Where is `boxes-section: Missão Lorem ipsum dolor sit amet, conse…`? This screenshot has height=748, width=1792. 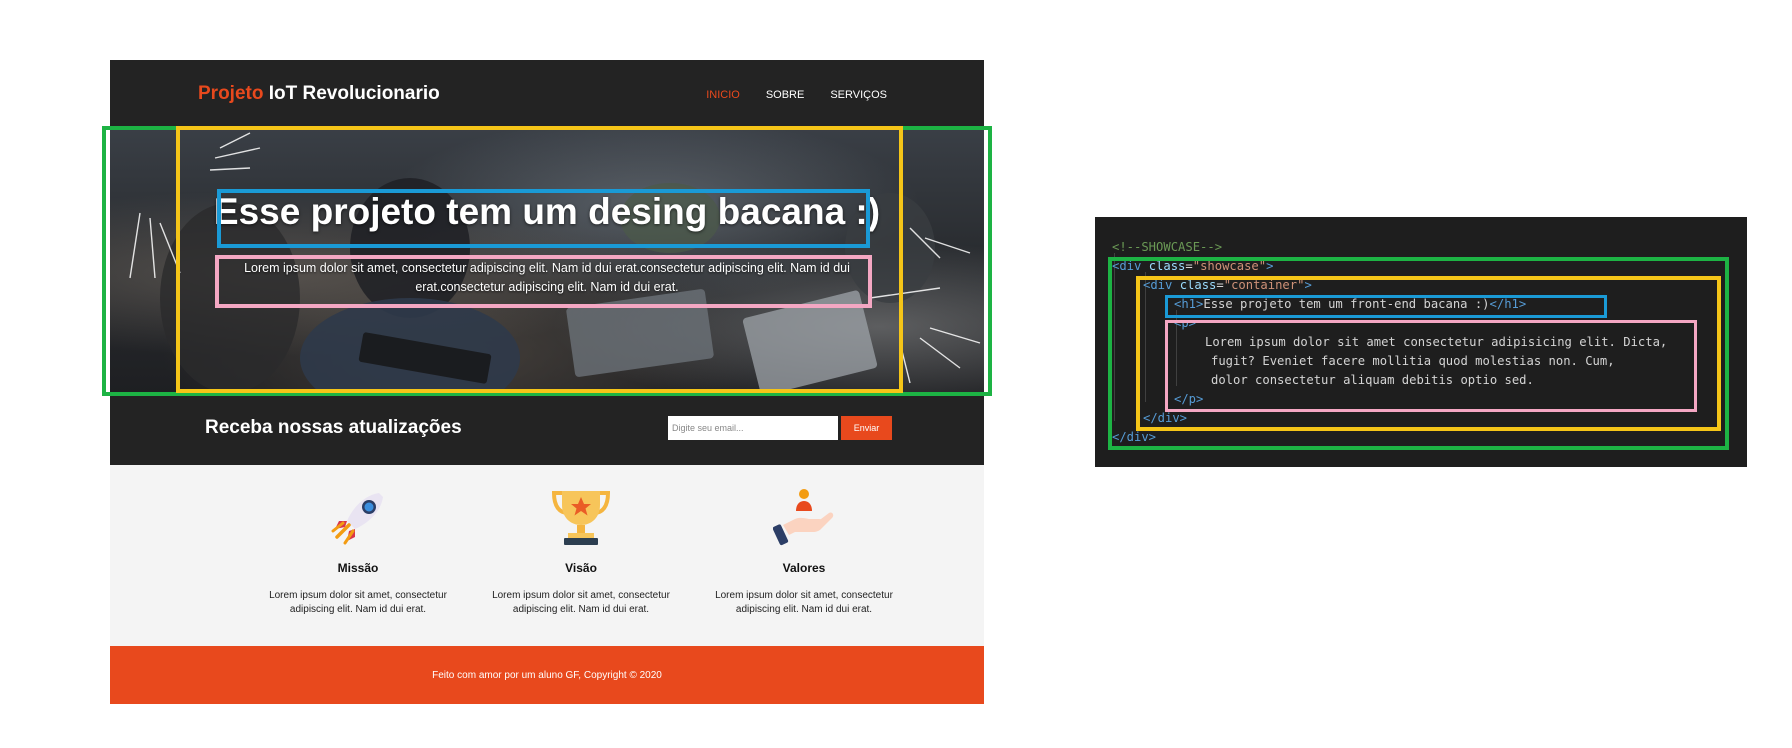
boxes-section: Missão Lorem ipsum dolor sit amet, conse… is located at coordinates (547, 555).